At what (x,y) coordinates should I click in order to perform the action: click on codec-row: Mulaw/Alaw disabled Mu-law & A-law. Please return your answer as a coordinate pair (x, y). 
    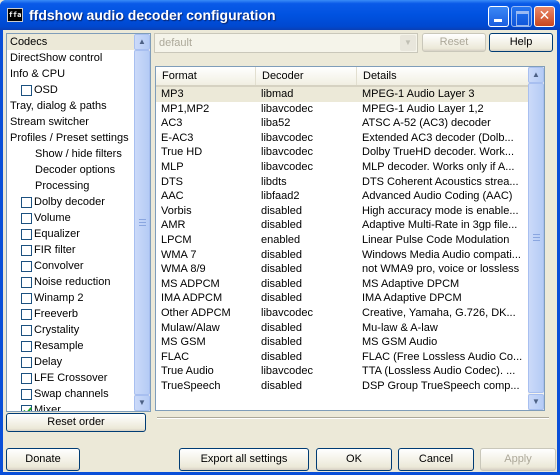
    Looking at the image, I should click on (342, 328).